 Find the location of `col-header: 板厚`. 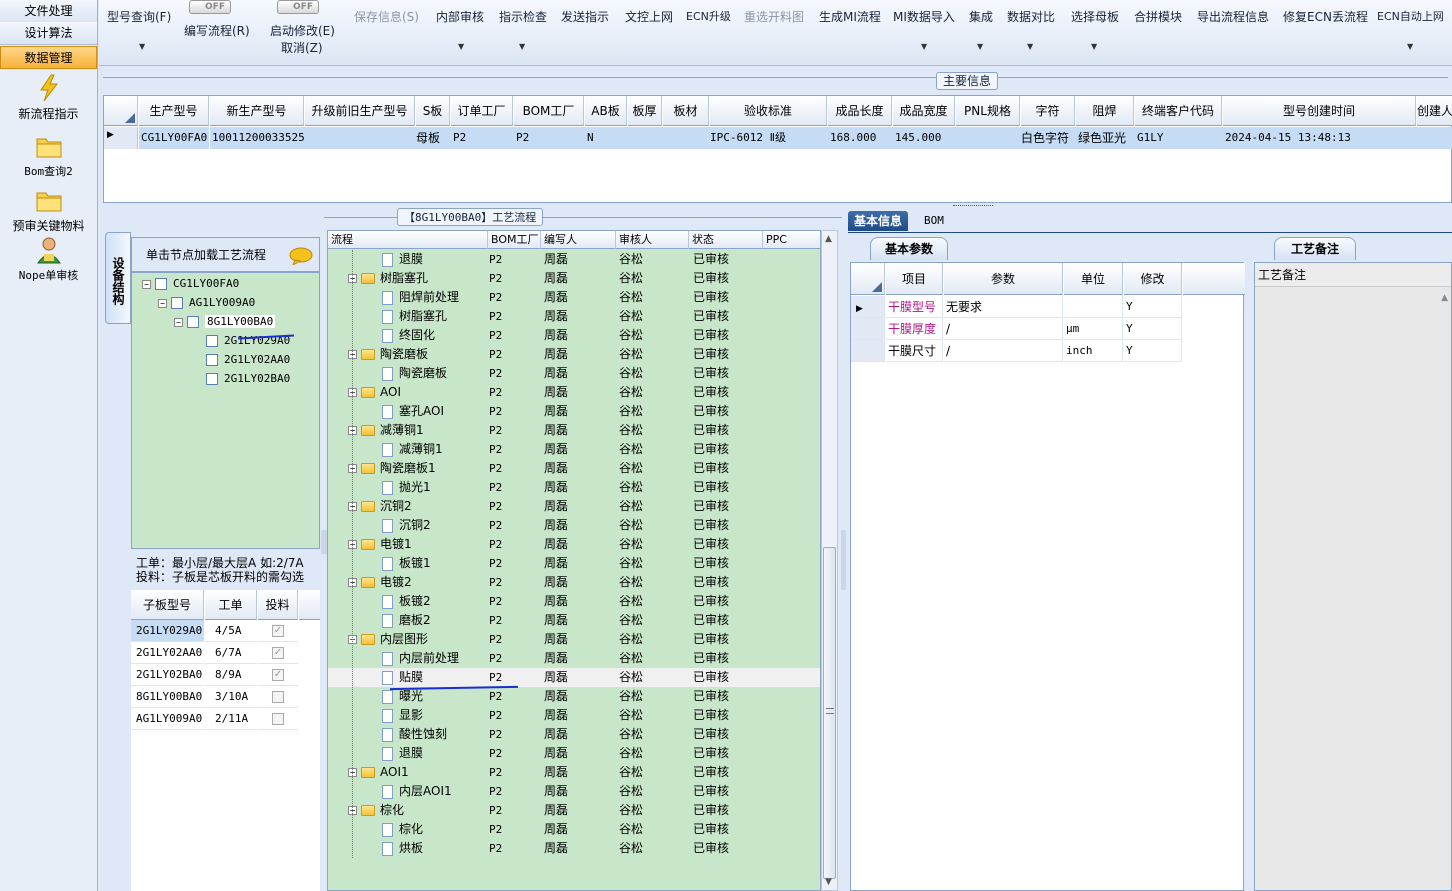

col-header: 板厚 is located at coordinates (645, 111).